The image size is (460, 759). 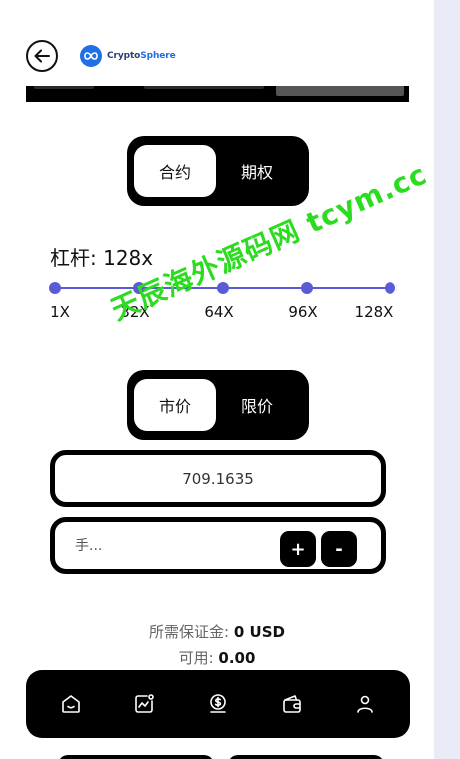 What do you see at coordinates (257, 171) in the screenshot?
I see `tab-options: 期权` at bounding box center [257, 171].